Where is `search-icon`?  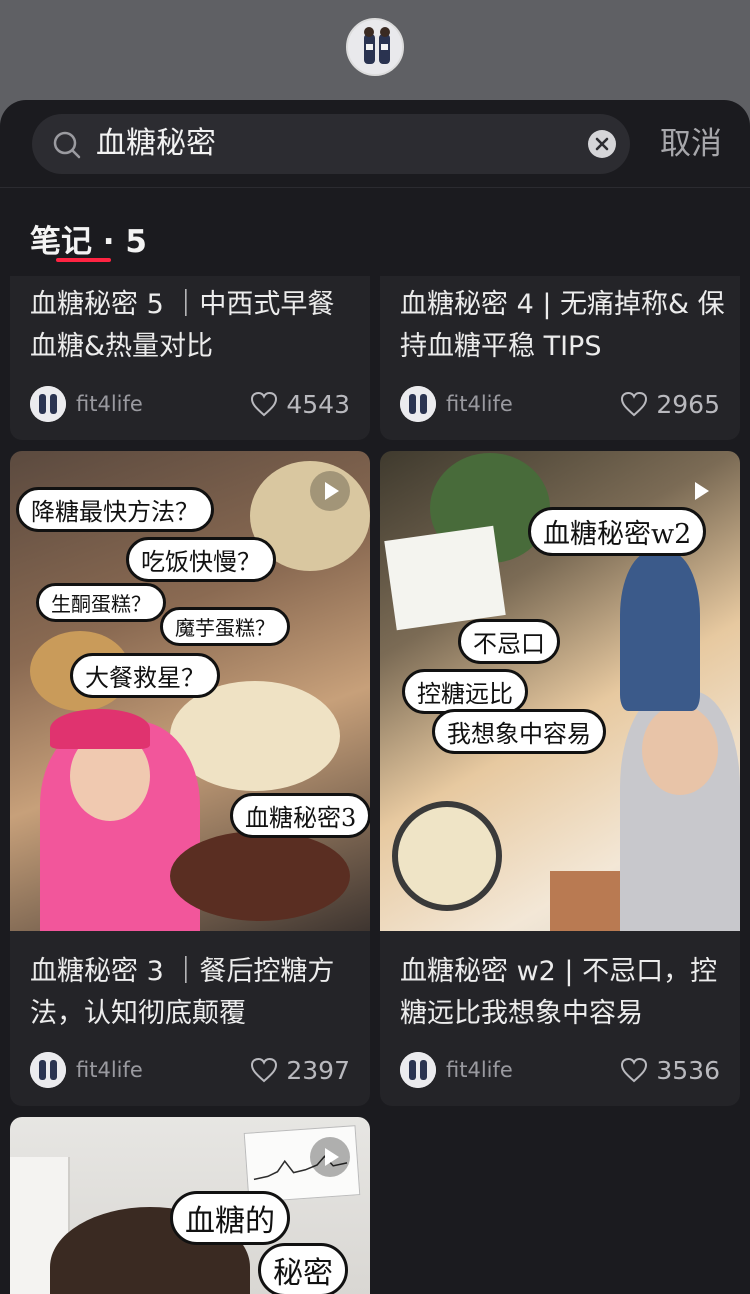 search-icon is located at coordinates (67, 145).